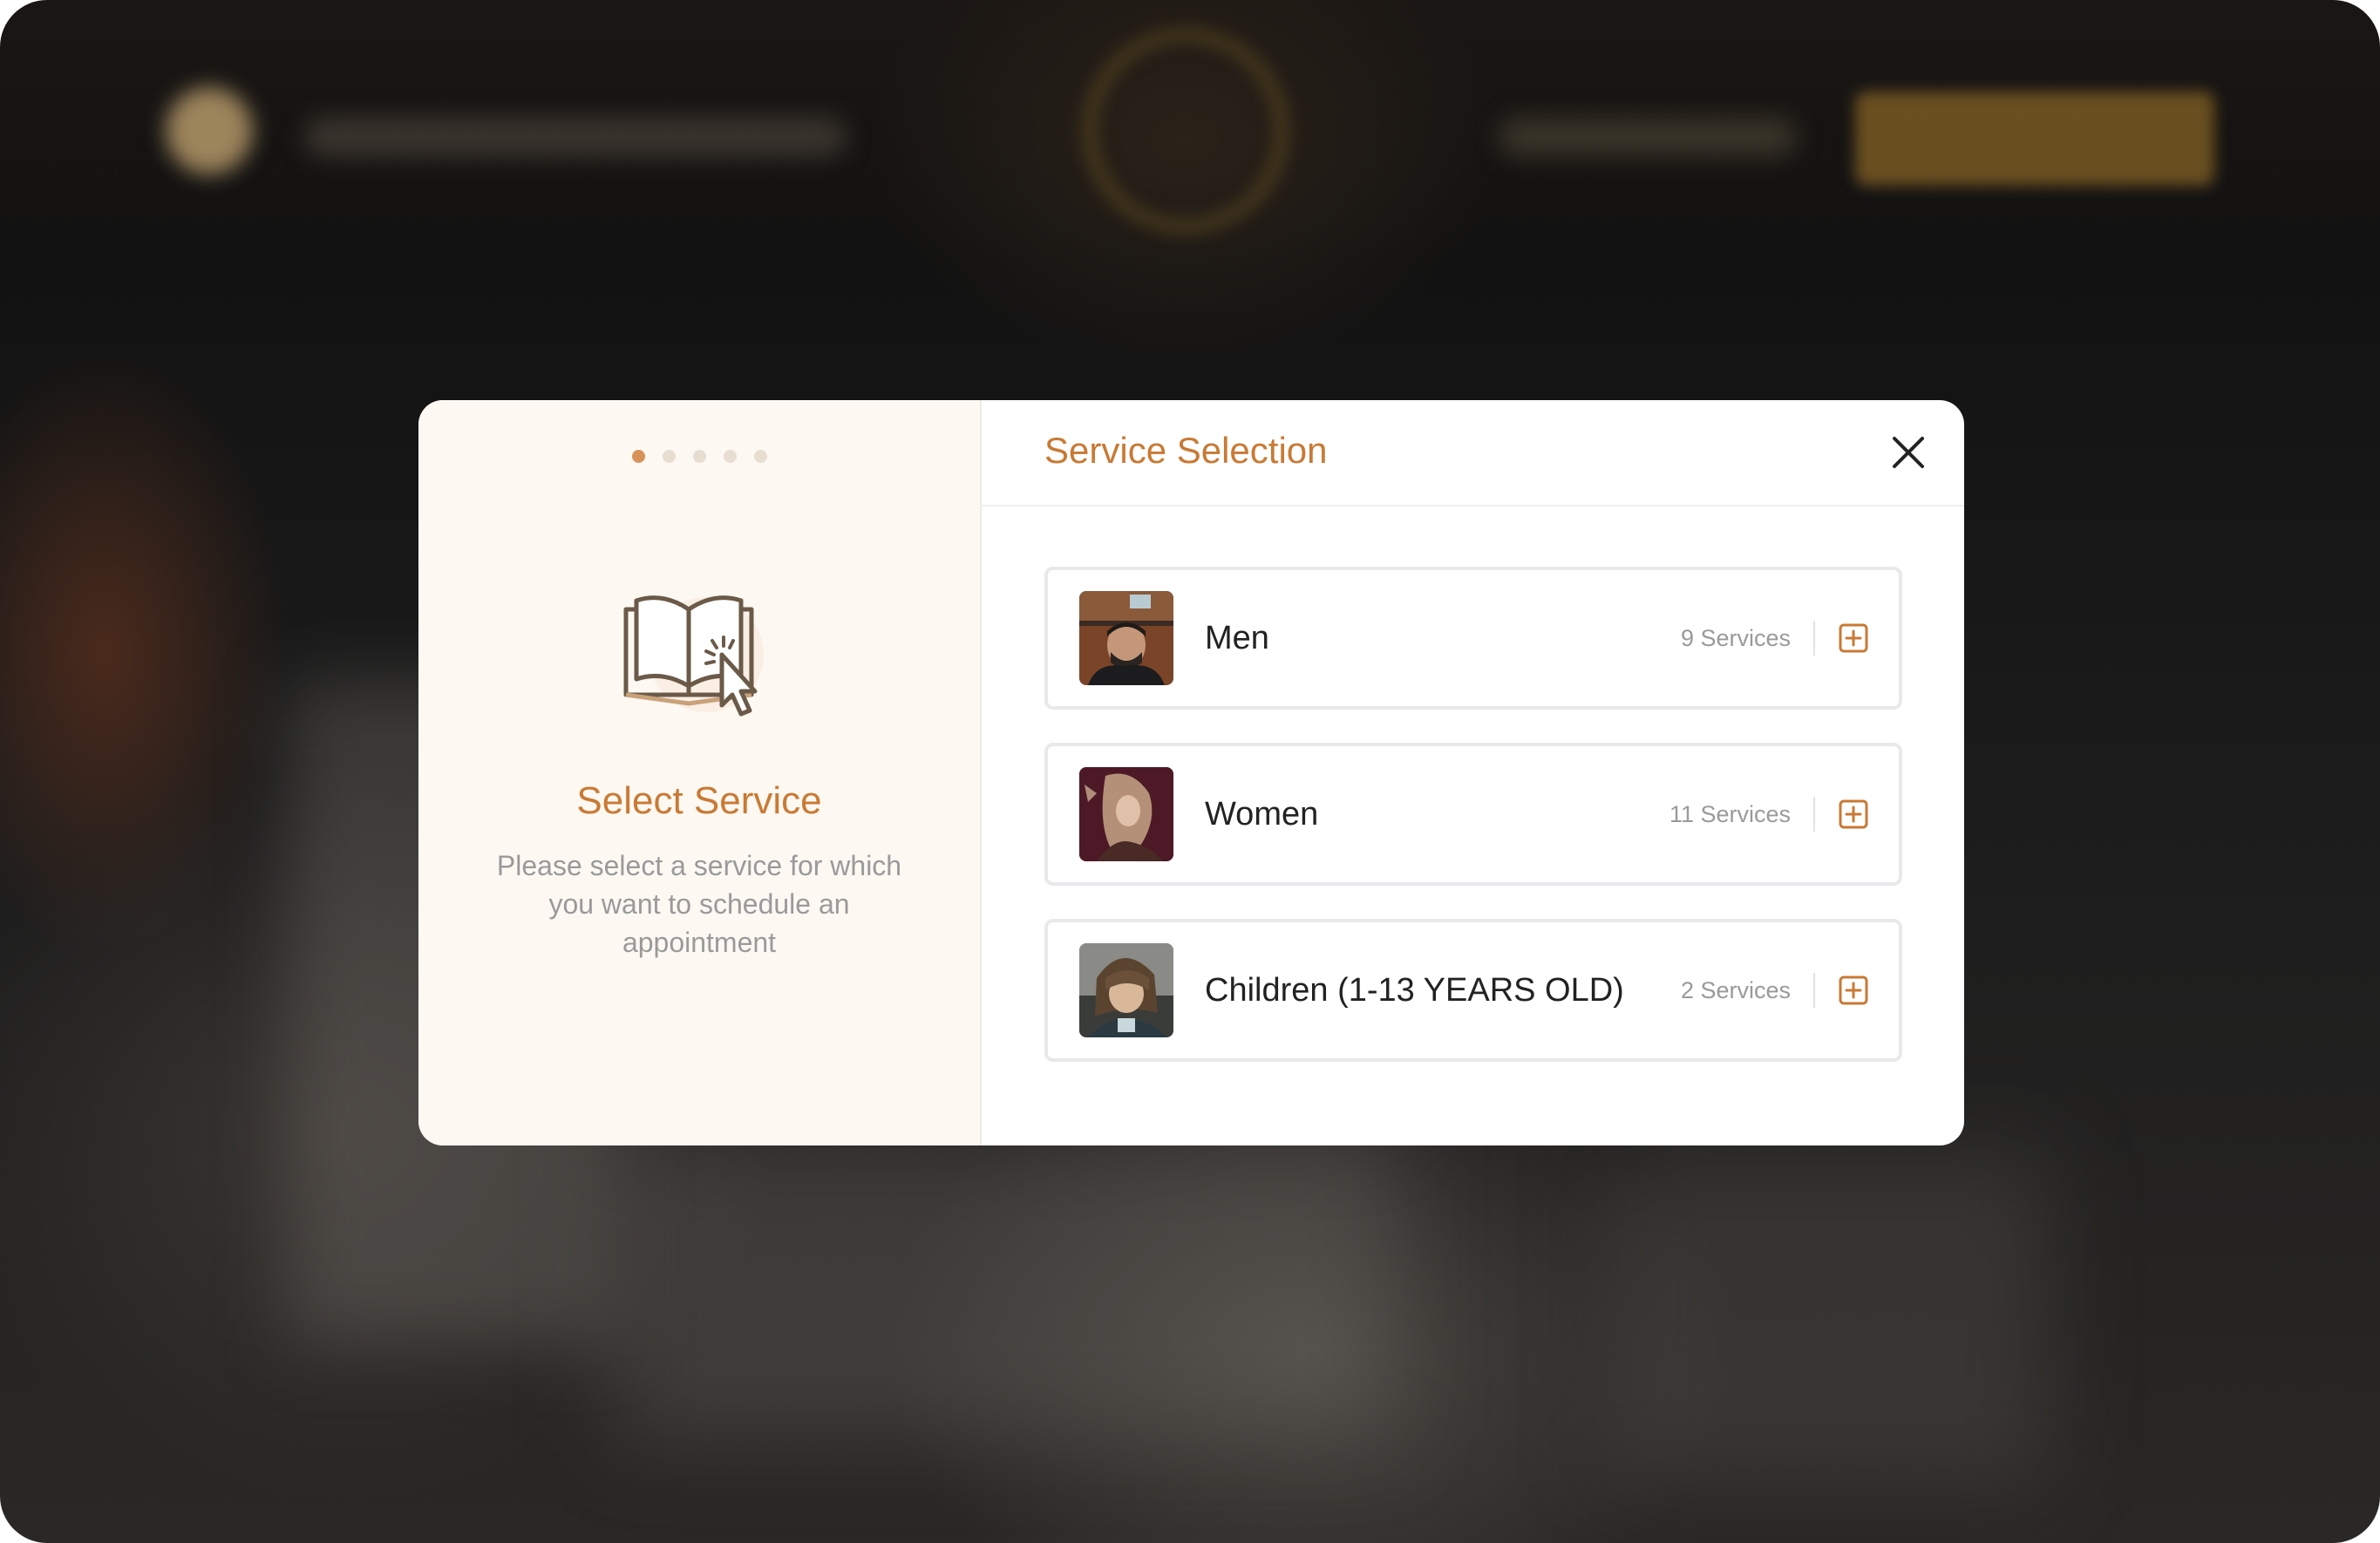 This screenshot has height=1543, width=2380. I want to click on panel-title: Service Selection, so click(1186, 450).